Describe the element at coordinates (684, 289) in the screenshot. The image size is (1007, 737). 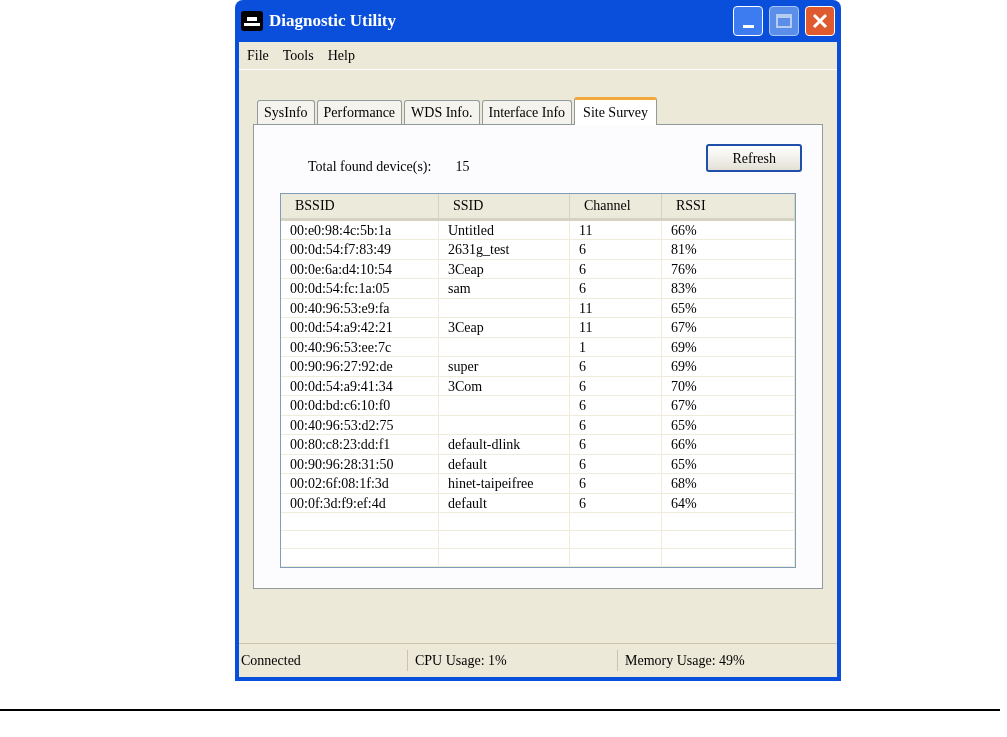
I see `table-cell: 83%` at that location.